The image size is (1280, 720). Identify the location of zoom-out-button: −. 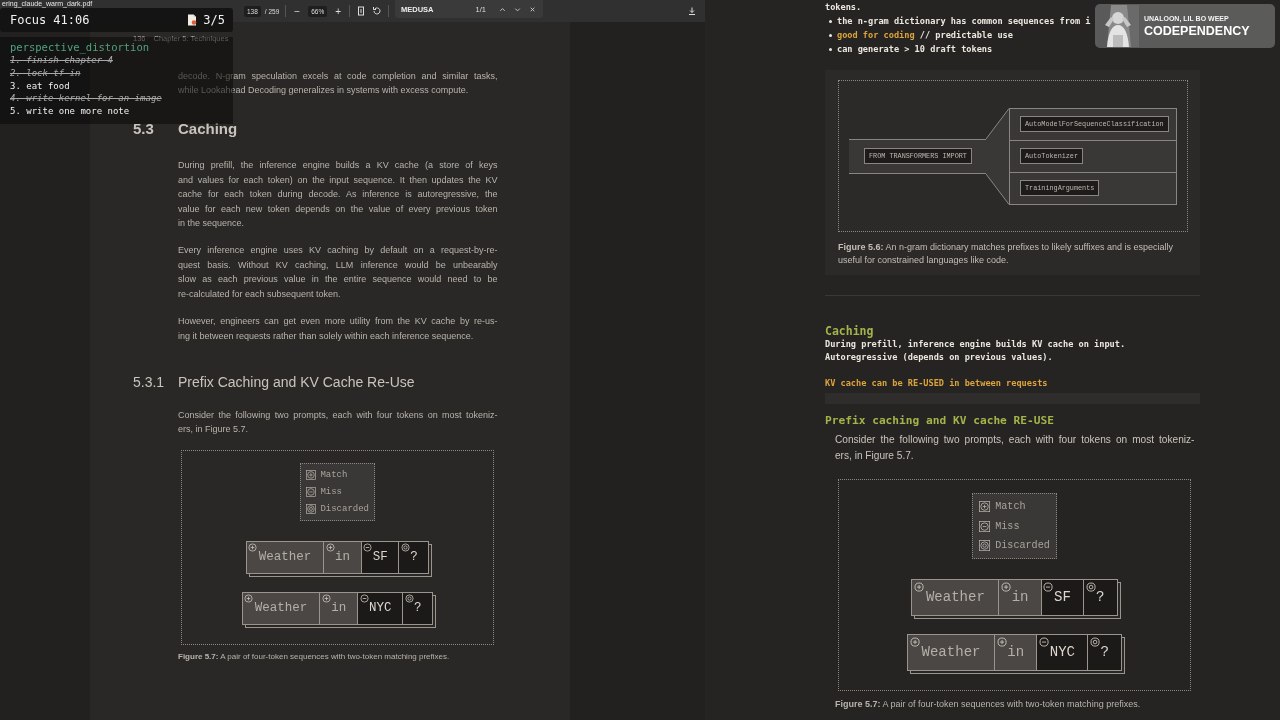
(297, 11).